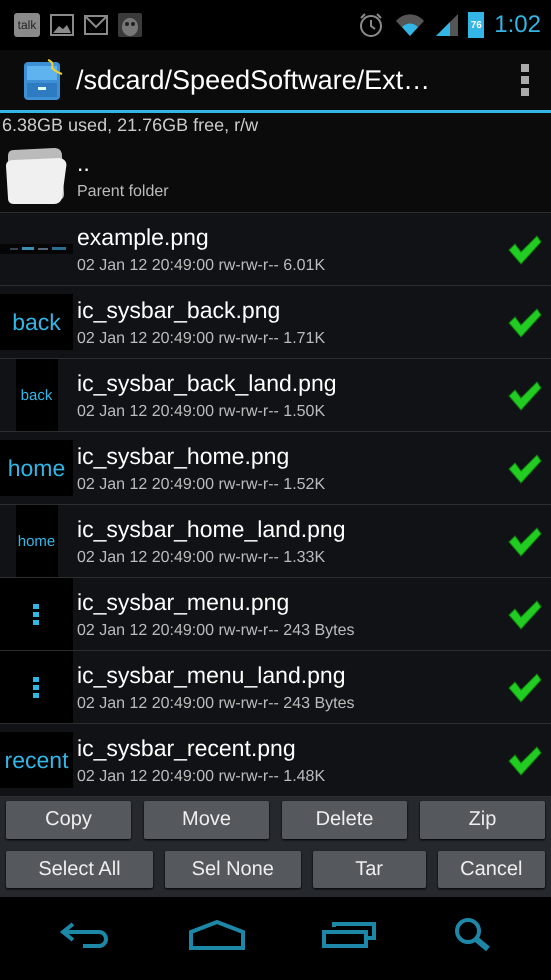 Image resolution: width=551 pixels, height=980 pixels. Describe the element at coordinates (369, 869) in the screenshot. I see `action-button: Tar` at that location.